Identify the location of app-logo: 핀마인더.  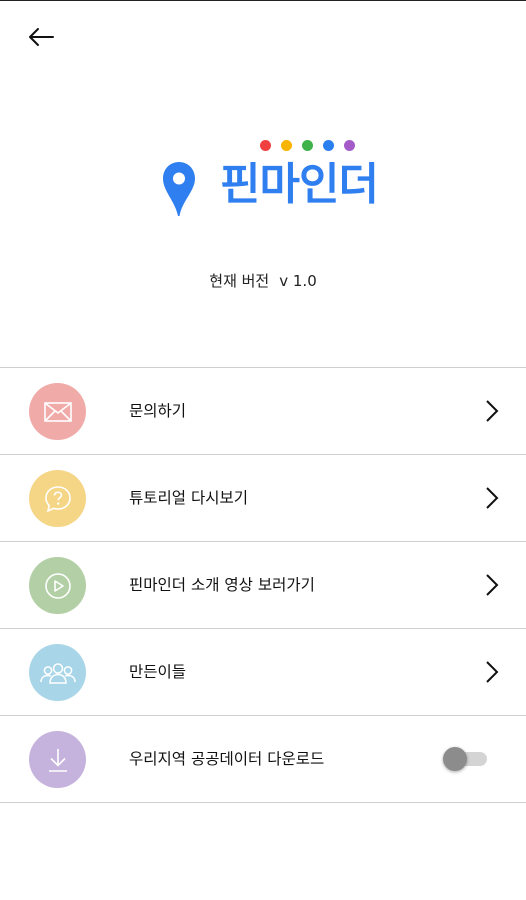
(269, 180).